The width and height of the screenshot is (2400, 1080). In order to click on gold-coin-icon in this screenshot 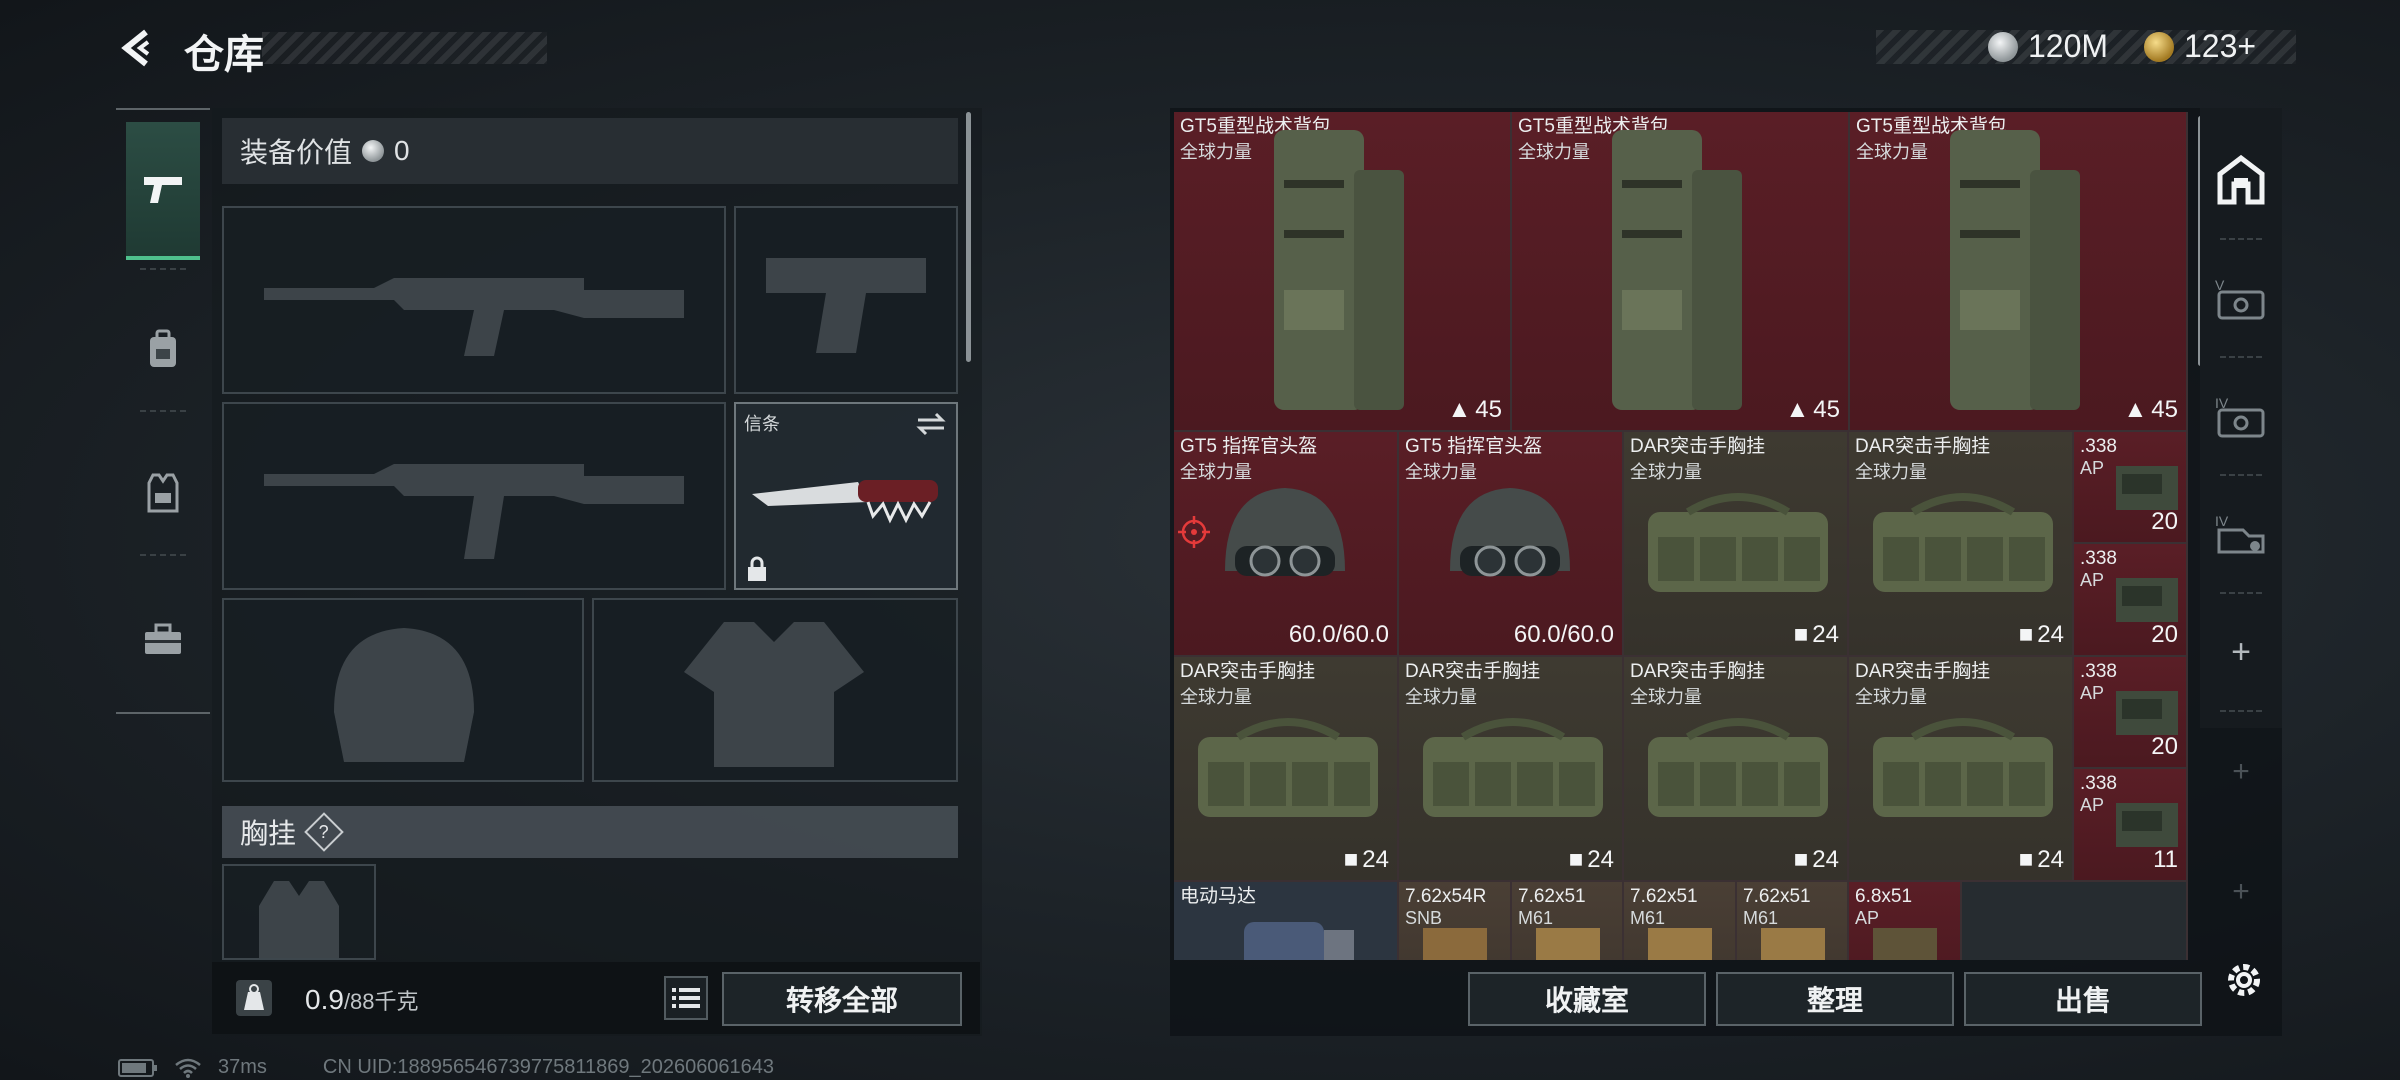, I will do `click(2159, 46)`.